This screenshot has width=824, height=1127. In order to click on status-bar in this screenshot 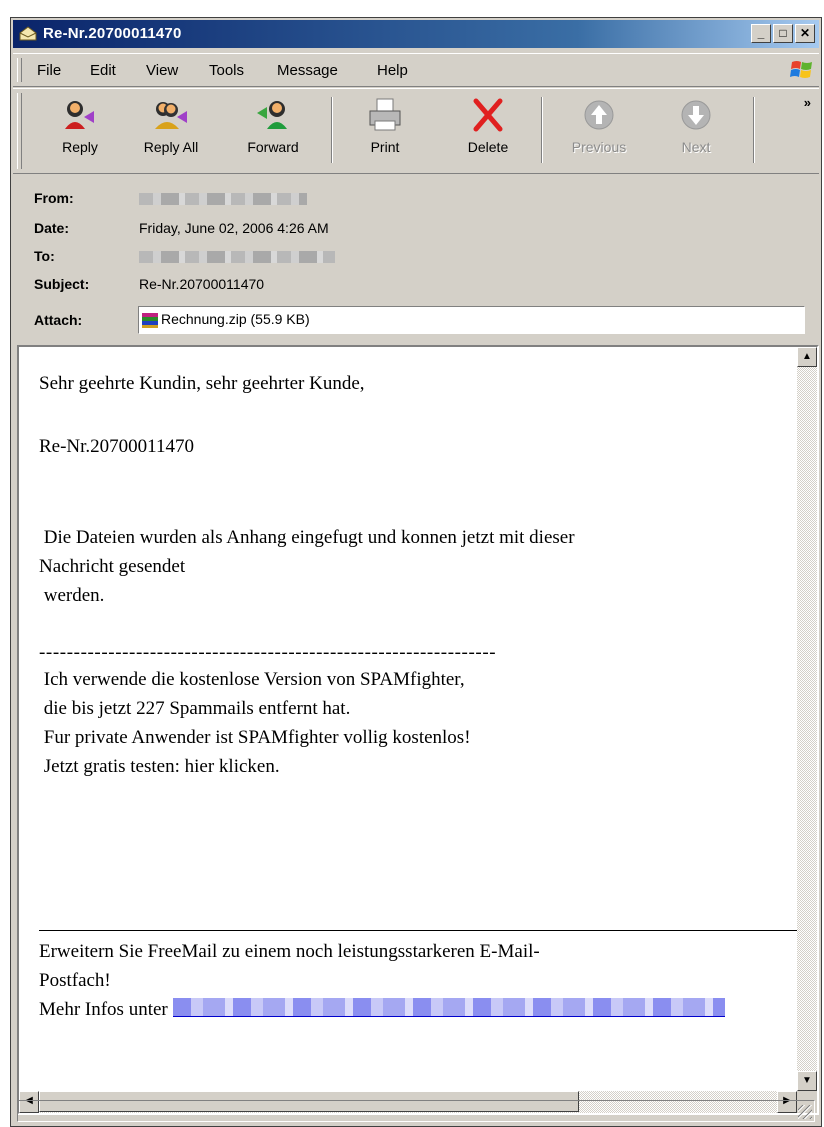, I will do `click(416, 1111)`.